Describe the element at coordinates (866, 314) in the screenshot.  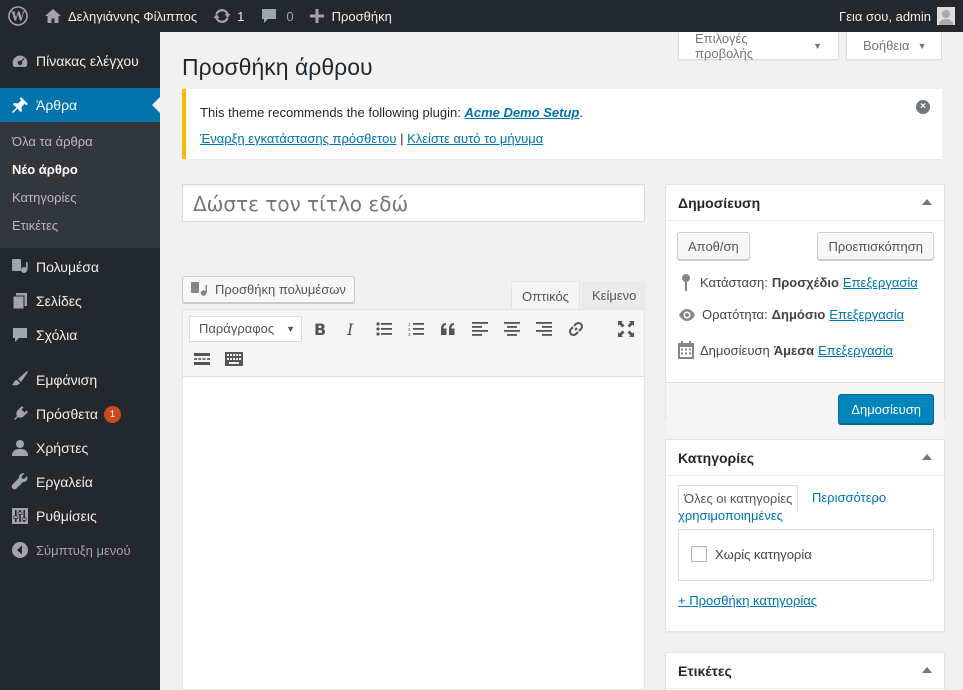
I see `edit-visibility-link: Επεξεργασία` at that location.